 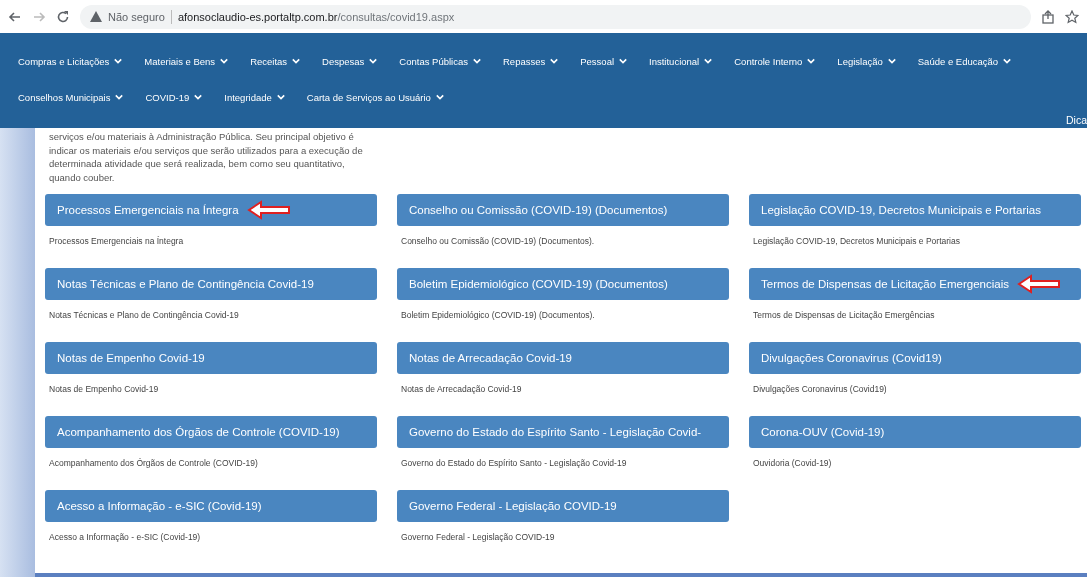 What do you see at coordinates (440, 61) in the screenshot?
I see `menu-item: Contas Públicas` at bounding box center [440, 61].